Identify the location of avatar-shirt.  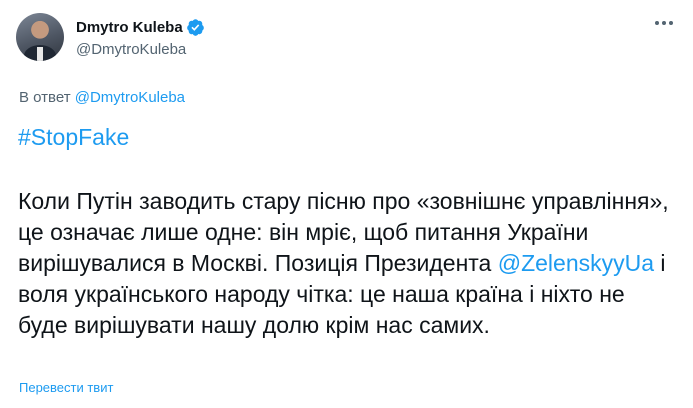
(40, 54).